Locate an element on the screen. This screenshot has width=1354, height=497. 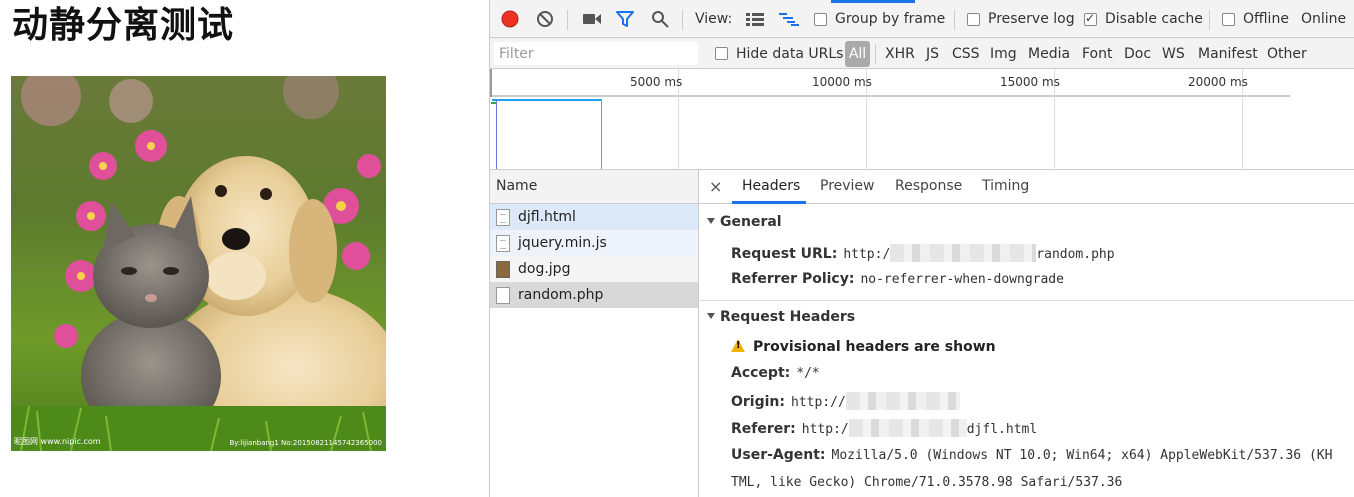
provisional-warning-text: Provisional headers are shown is located at coordinates (874, 347).